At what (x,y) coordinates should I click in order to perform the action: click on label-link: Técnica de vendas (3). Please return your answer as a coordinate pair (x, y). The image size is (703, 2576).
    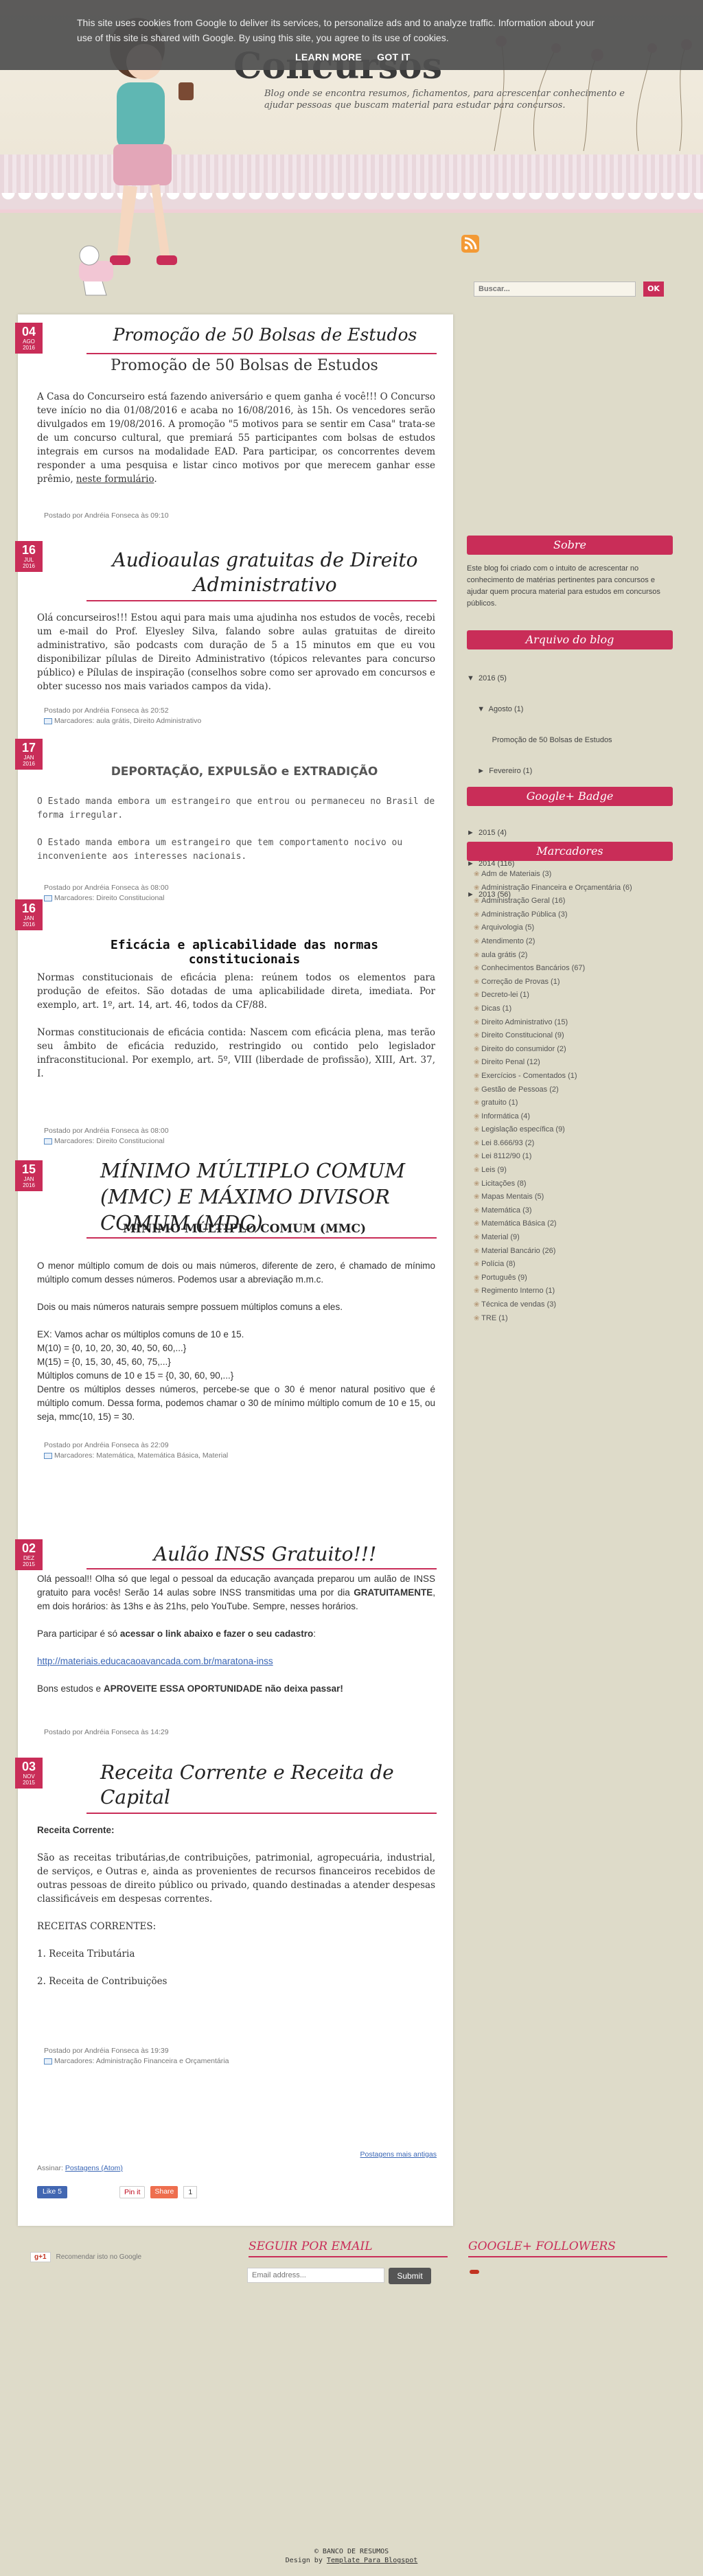
    Looking at the image, I should click on (574, 1305).